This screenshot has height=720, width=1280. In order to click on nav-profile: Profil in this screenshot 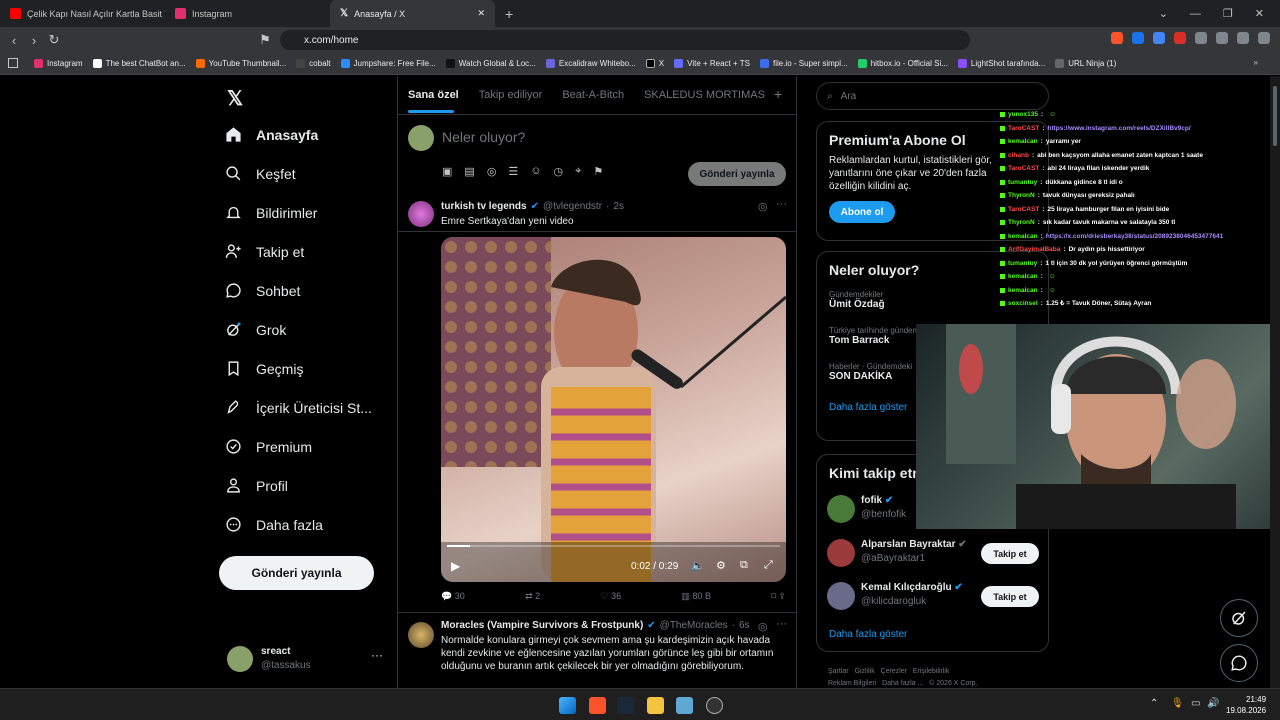, I will do `click(256, 485)`.